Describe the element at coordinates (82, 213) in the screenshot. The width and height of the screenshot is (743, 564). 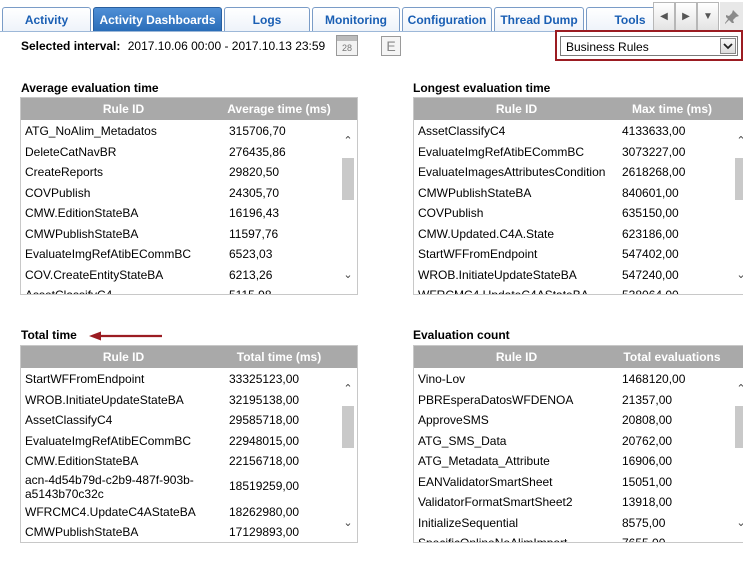
I see `cell-rule-id: CMW.EditionStateBA` at that location.